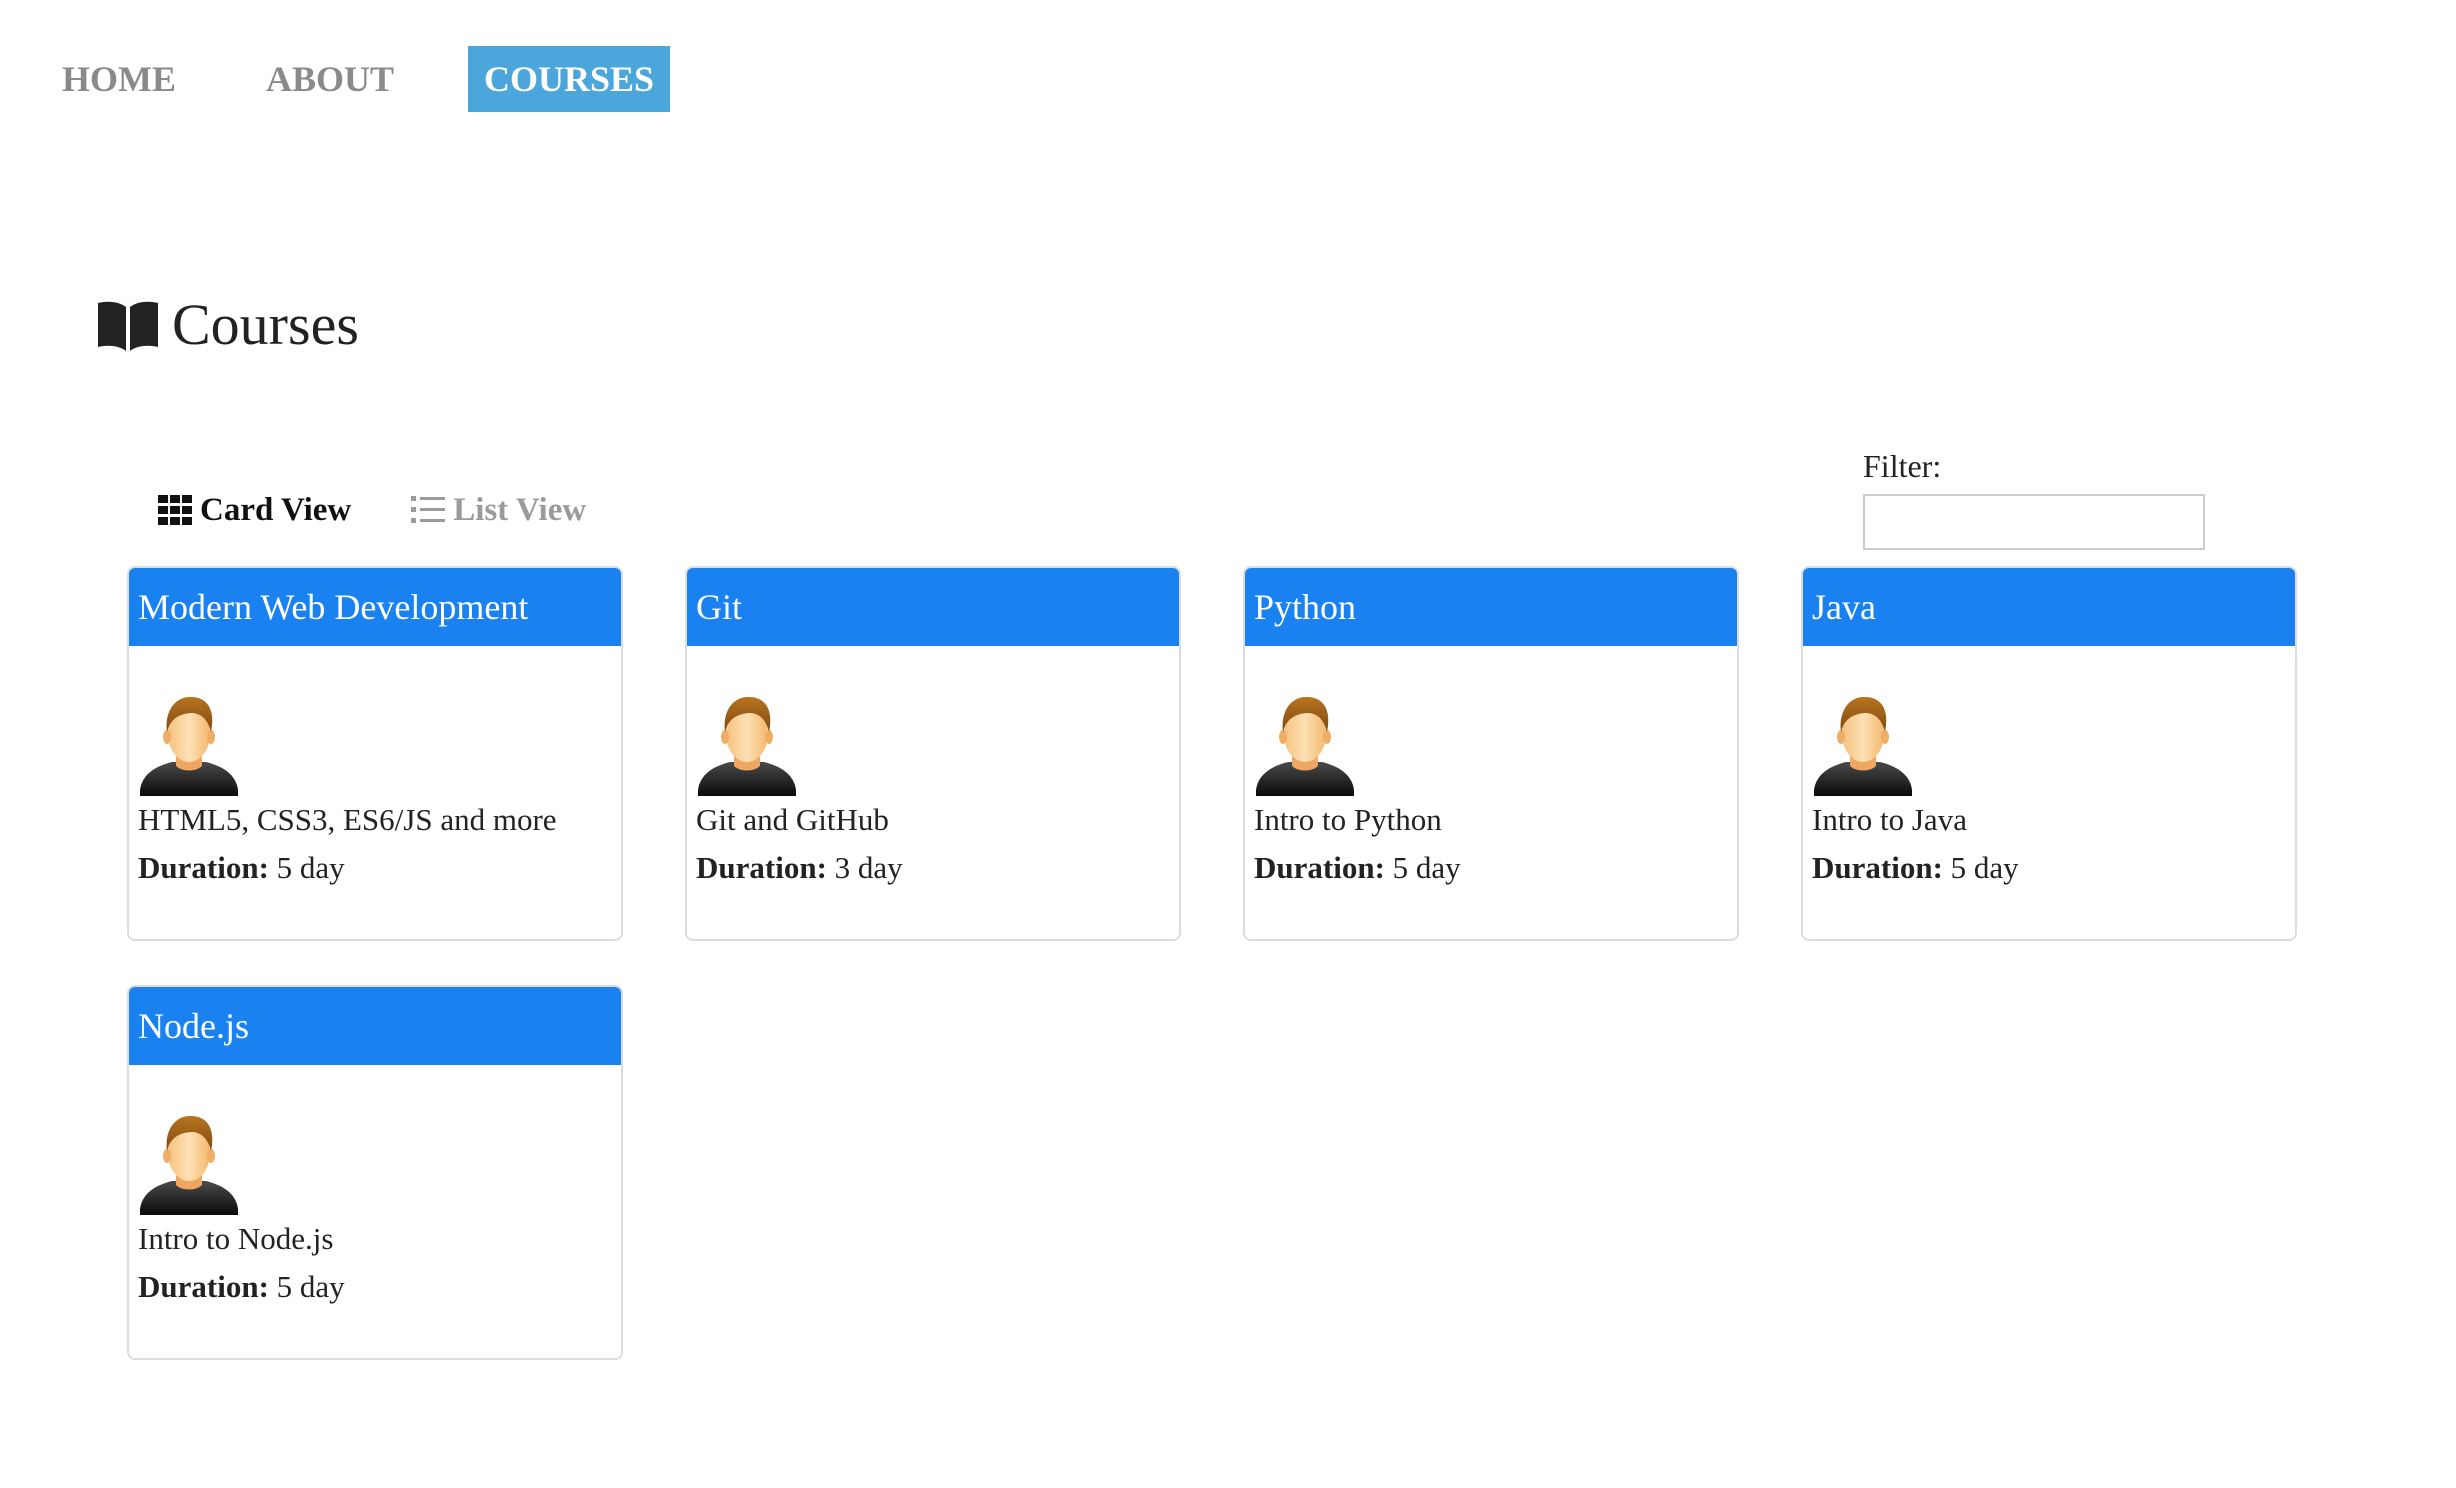 Image resolution: width=2456 pixels, height=1488 pixels. I want to click on top-nav: HOME ABOUT COURSES, so click(358, 79).